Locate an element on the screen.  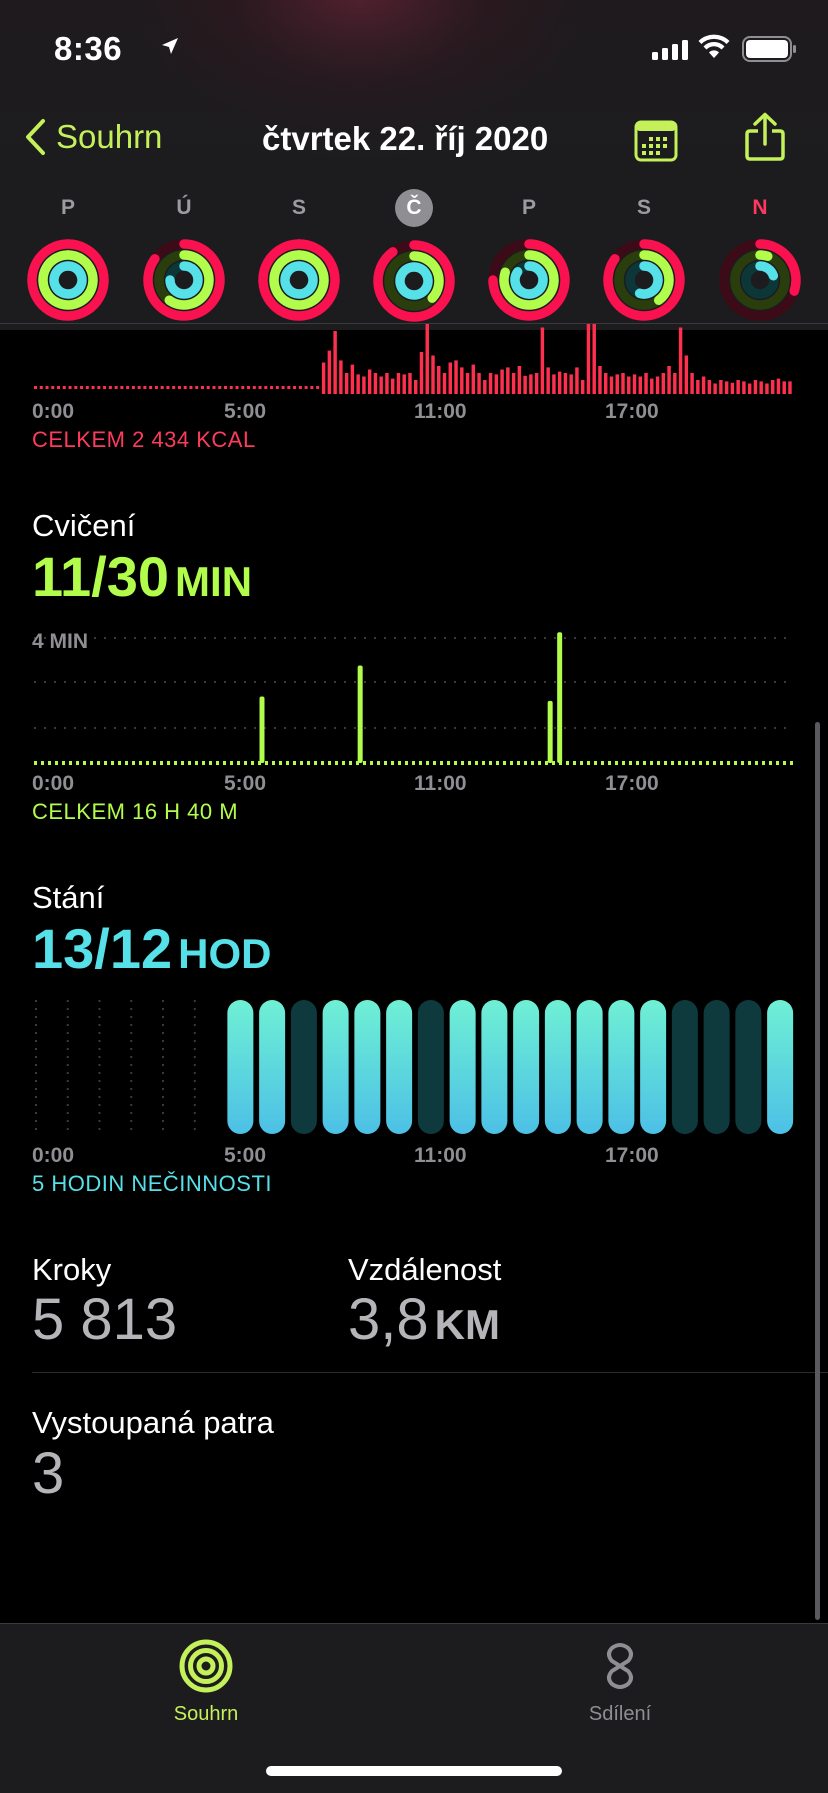
stand-hour-inactive is located at coordinates (684, 1067).